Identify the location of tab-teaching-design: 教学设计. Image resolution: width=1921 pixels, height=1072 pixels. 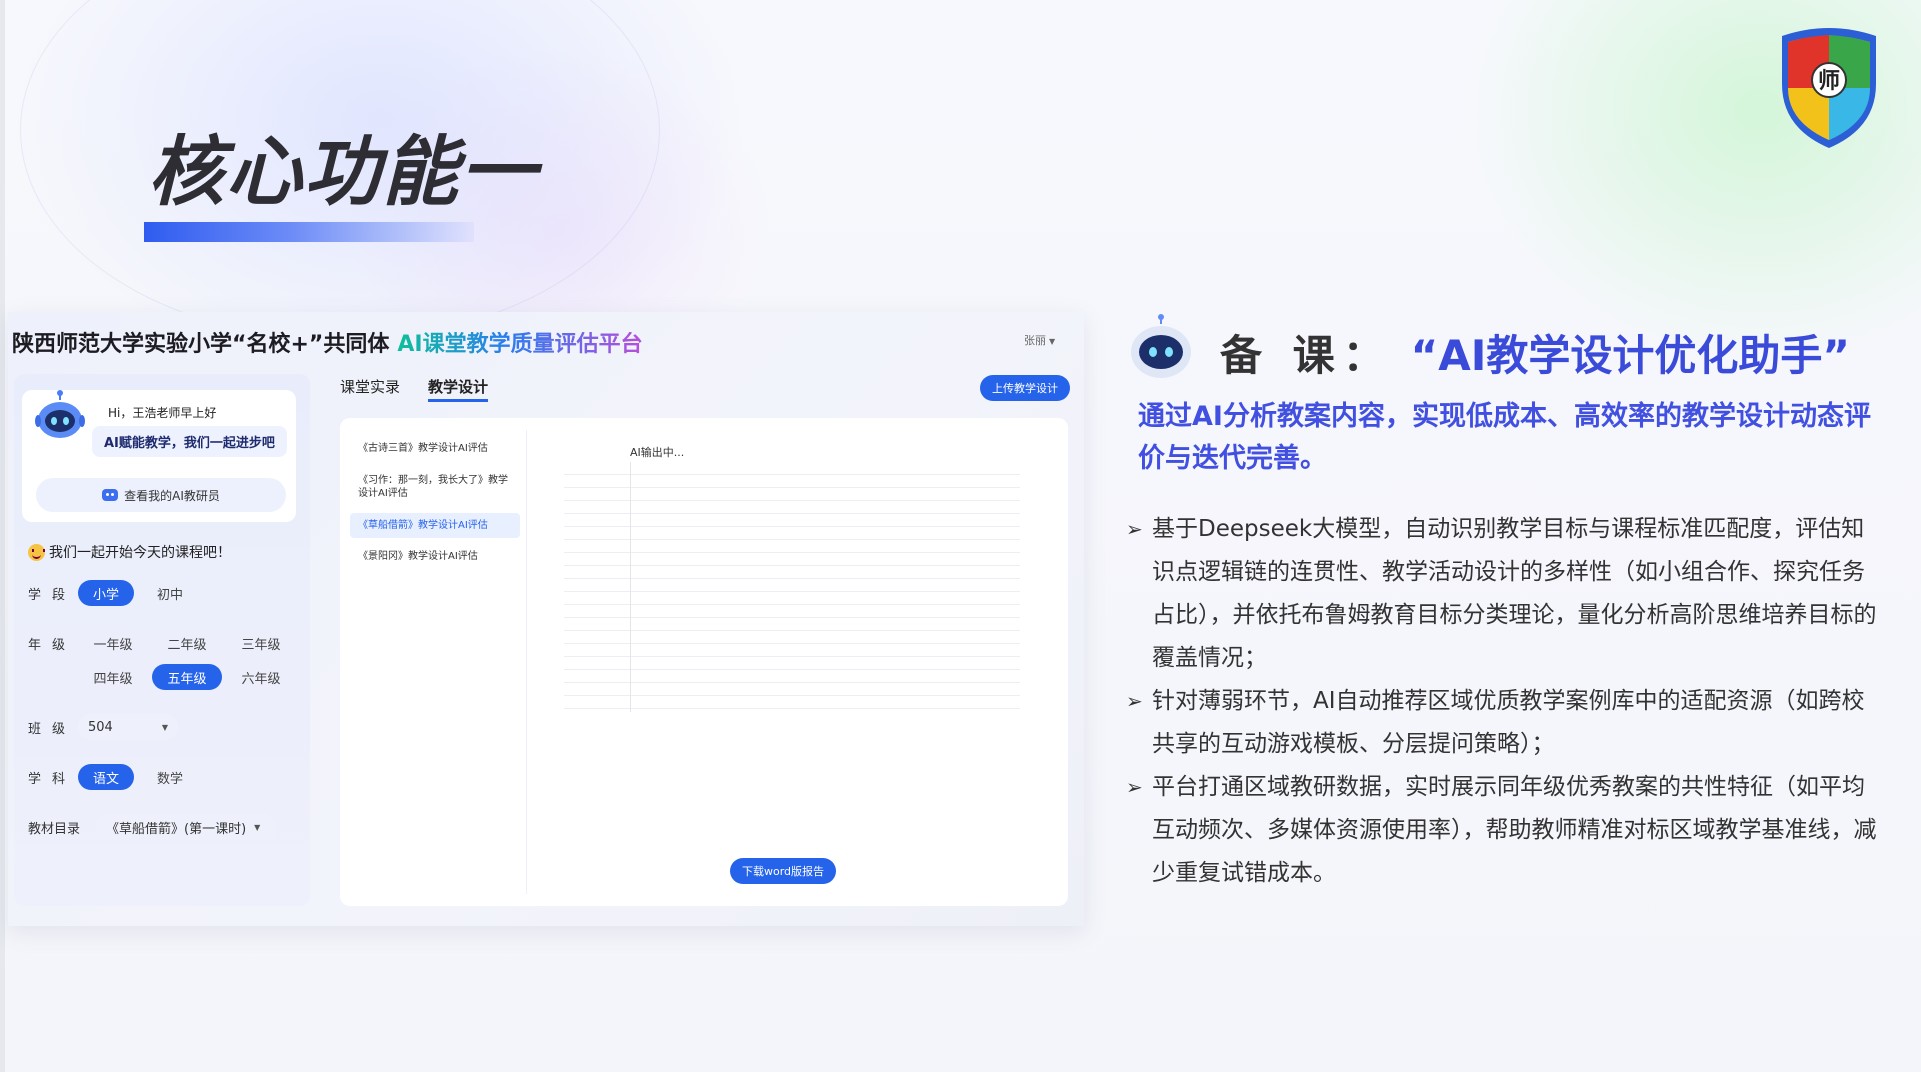
(458, 389).